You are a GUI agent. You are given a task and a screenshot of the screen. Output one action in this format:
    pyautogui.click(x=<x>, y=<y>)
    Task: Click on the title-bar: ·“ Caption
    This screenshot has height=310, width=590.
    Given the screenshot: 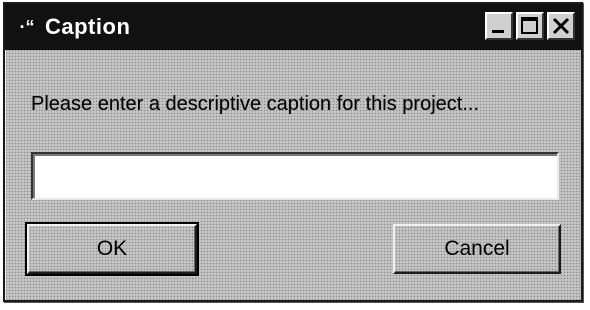 What is the action you would take?
    pyautogui.click(x=293, y=27)
    